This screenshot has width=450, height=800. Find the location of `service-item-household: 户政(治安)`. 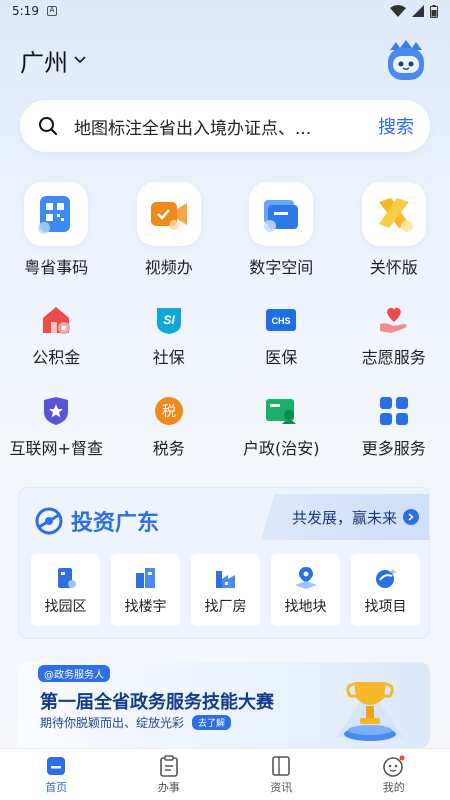

service-item-household: 户政(治安) is located at coordinates (281, 426).